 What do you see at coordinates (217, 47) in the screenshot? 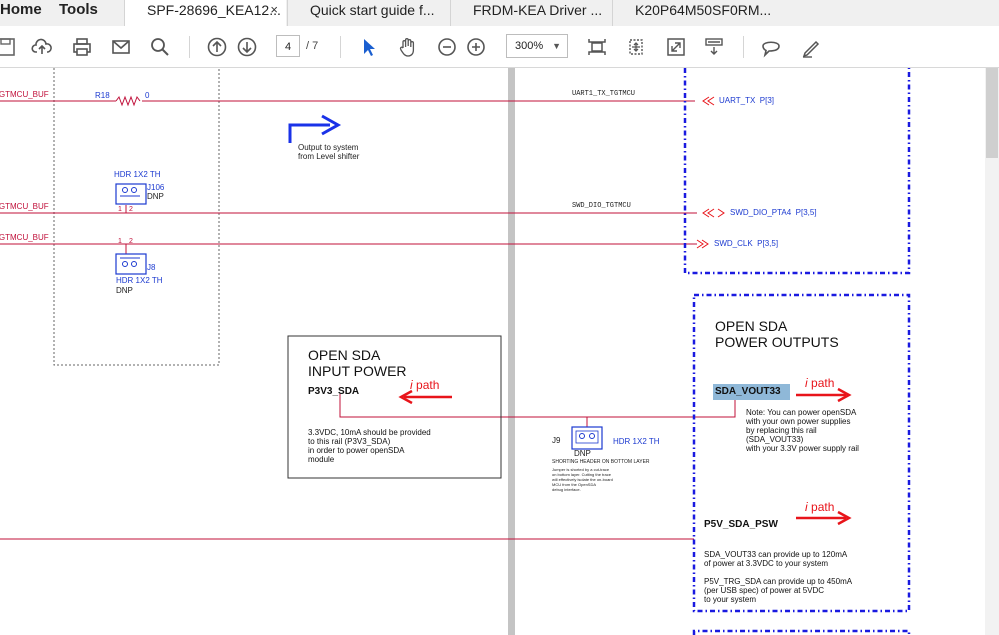
I see `previous-page-icon` at bounding box center [217, 47].